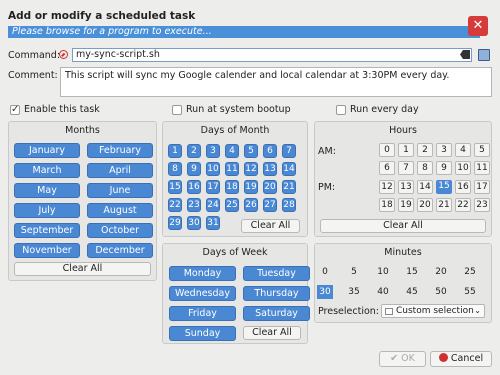  Describe the element at coordinates (276, 293) in the screenshot. I see `weekday-button-thursday: Thursday` at that location.